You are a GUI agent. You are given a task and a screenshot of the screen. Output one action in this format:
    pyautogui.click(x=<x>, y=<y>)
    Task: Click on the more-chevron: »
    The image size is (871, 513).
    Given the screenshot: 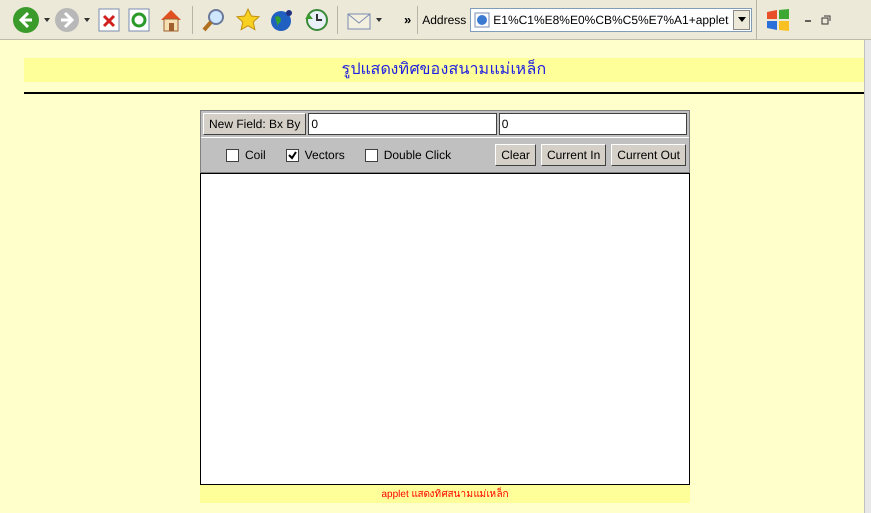 What is the action you would take?
    pyautogui.click(x=408, y=20)
    